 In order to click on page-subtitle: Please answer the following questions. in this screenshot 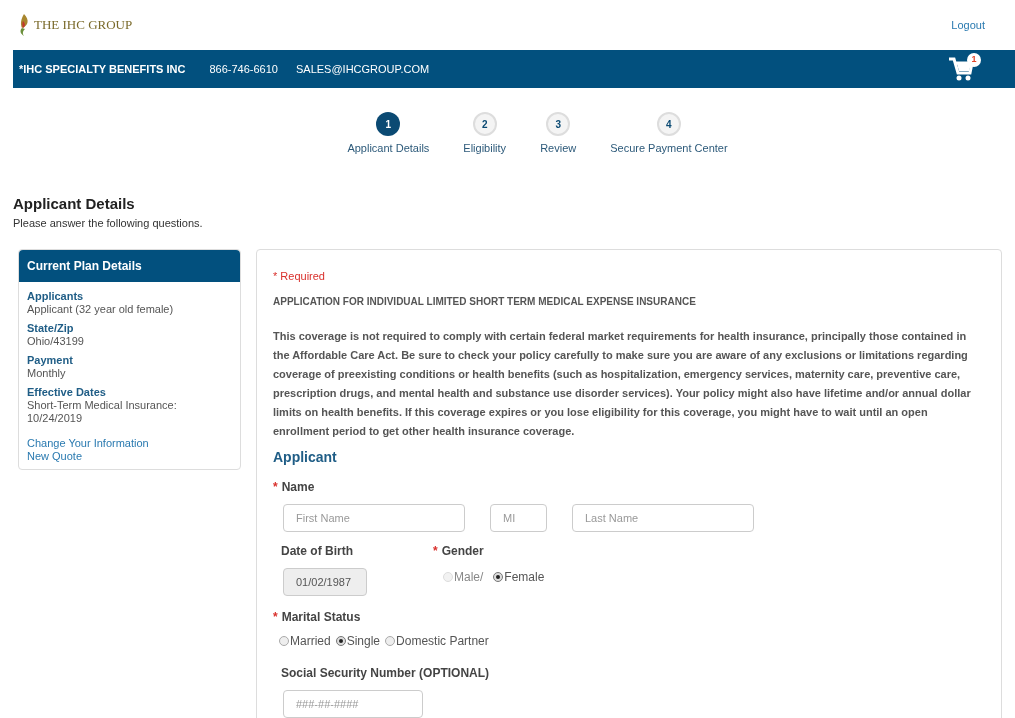, I will do `click(108, 223)`.